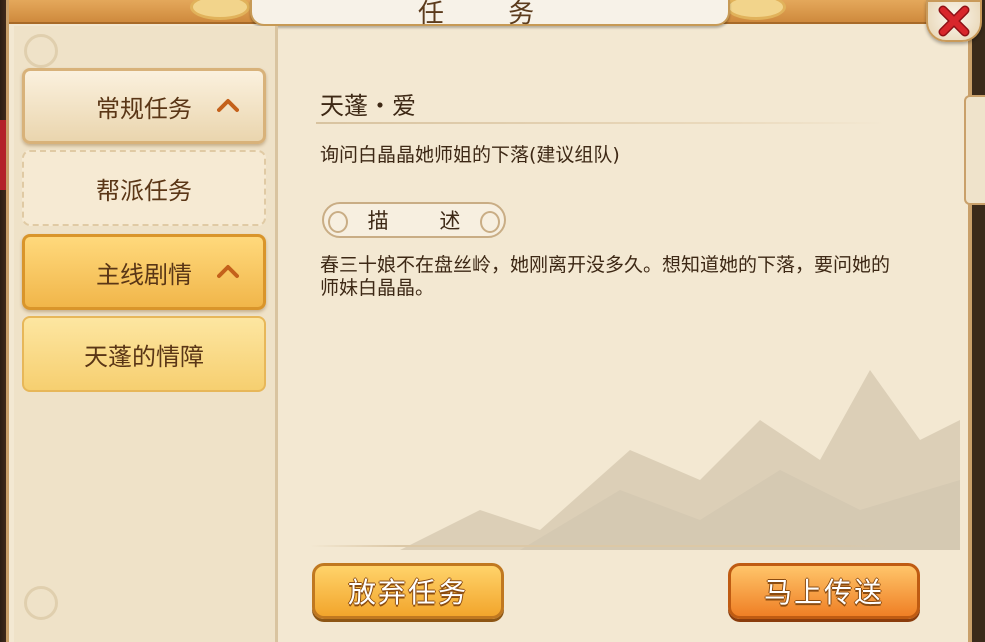  What do you see at coordinates (408, 591) in the screenshot?
I see `abandon-quest-button: 放弃任务` at bounding box center [408, 591].